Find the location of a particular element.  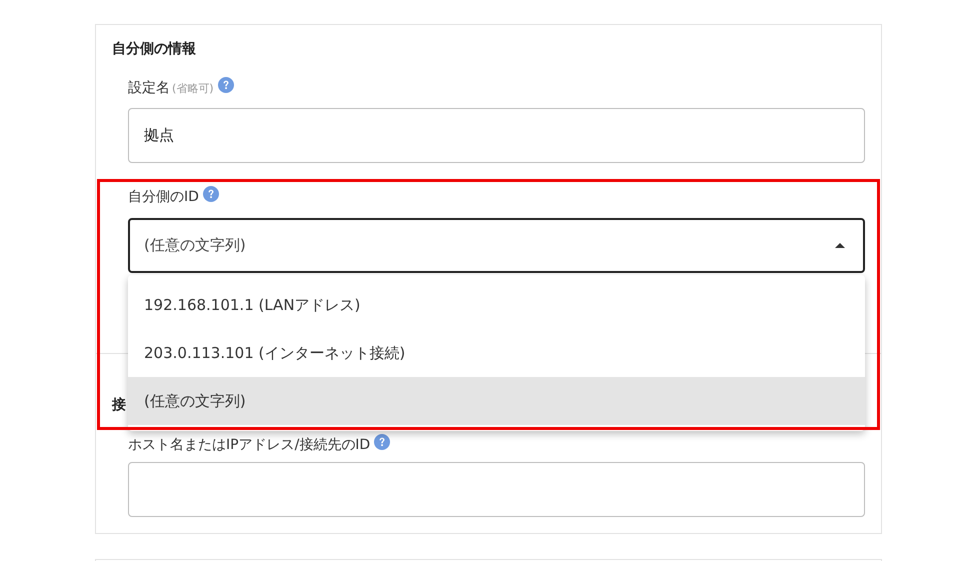

input-field: 拠点 is located at coordinates (496, 135).